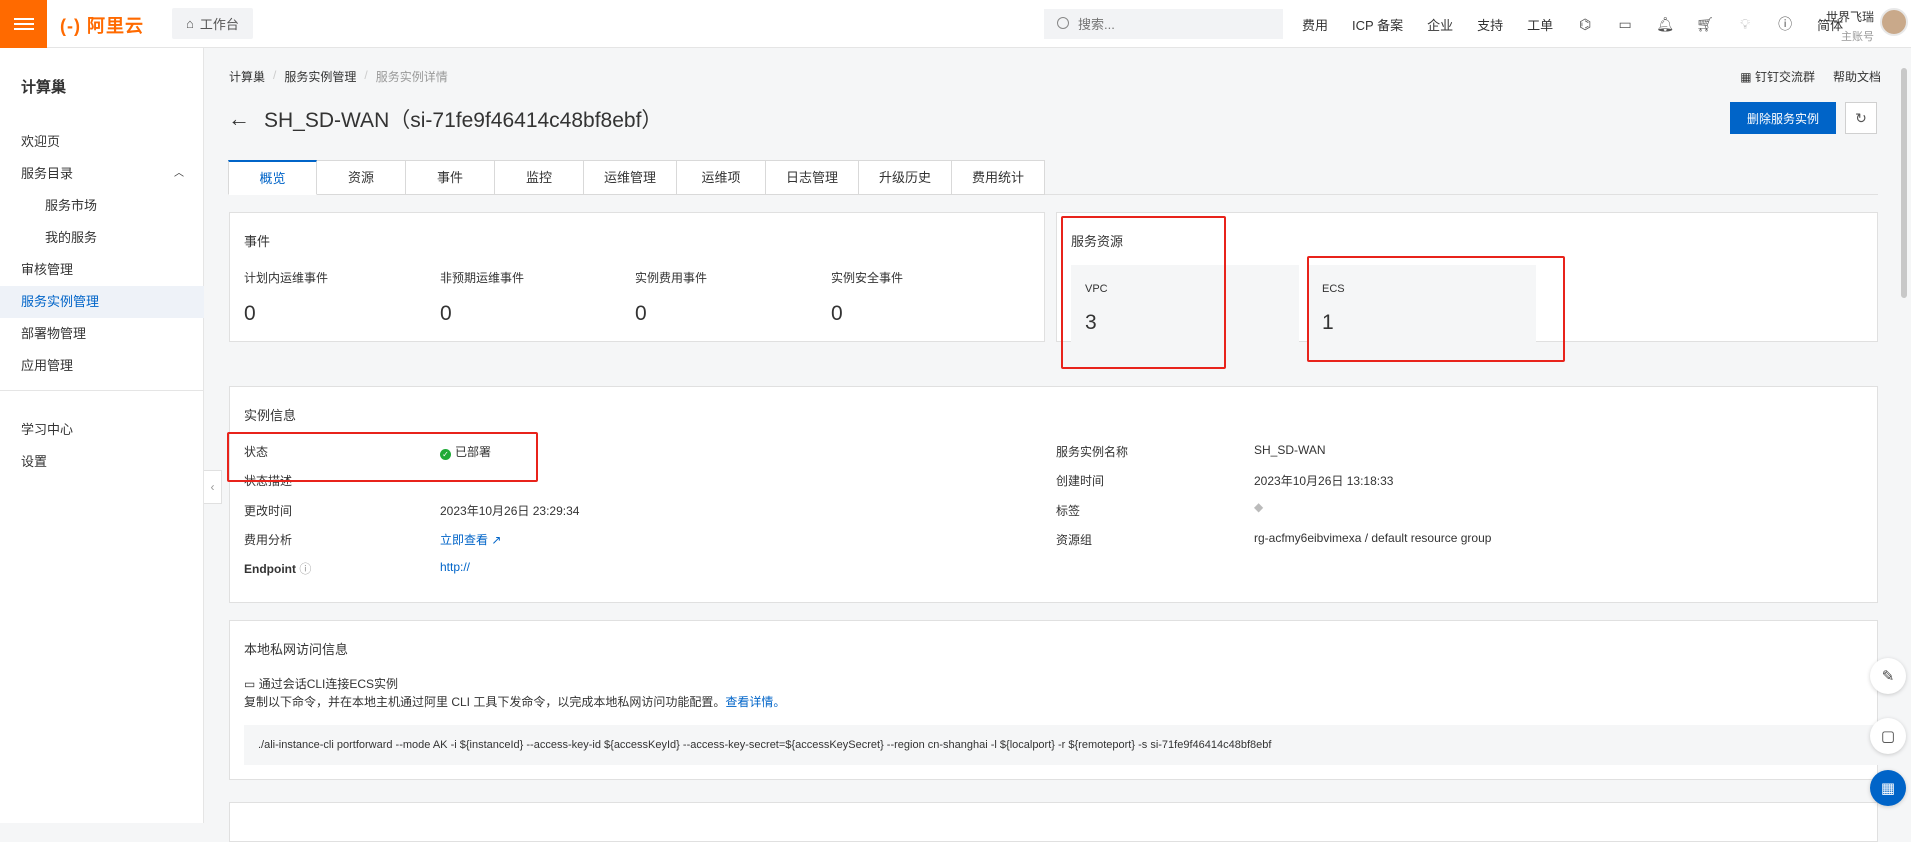  Describe the element at coordinates (179, 173) in the screenshot. I see `chevron-up-icon: ︿` at that location.